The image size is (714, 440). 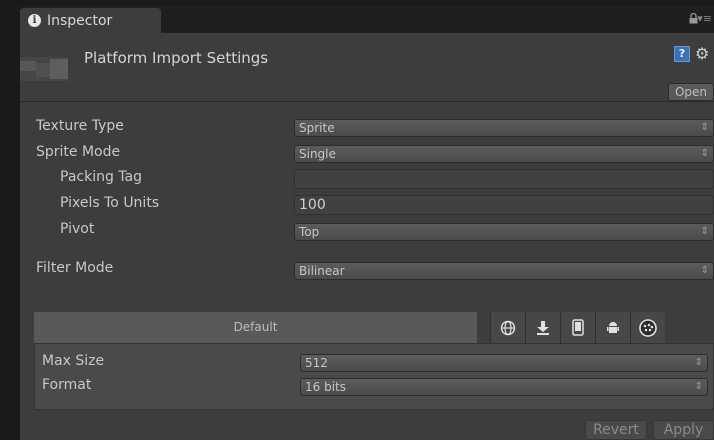 What do you see at coordinates (317, 154) in the screenshot?
I see `sprite-mode-value: Single` at bounding box center [317, 154].